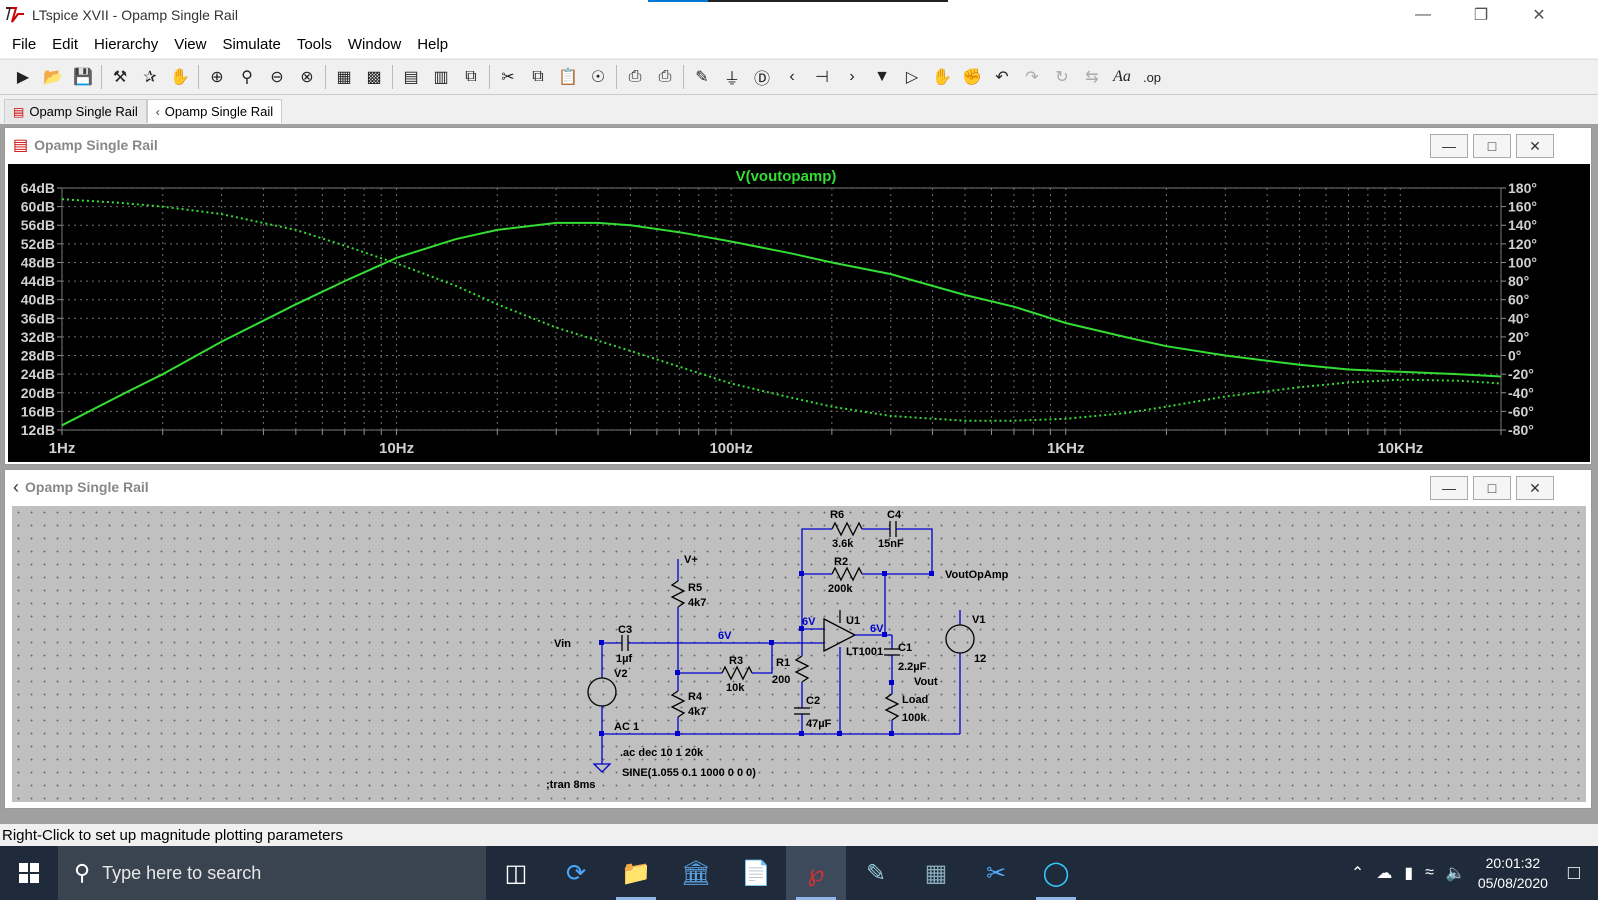 The height and width of the screenshot is (900, 1598). What do you see at coordinates (1423, 15) in the screenshot?
I see `minimize-button: —` at bounding box center [1423, 15].